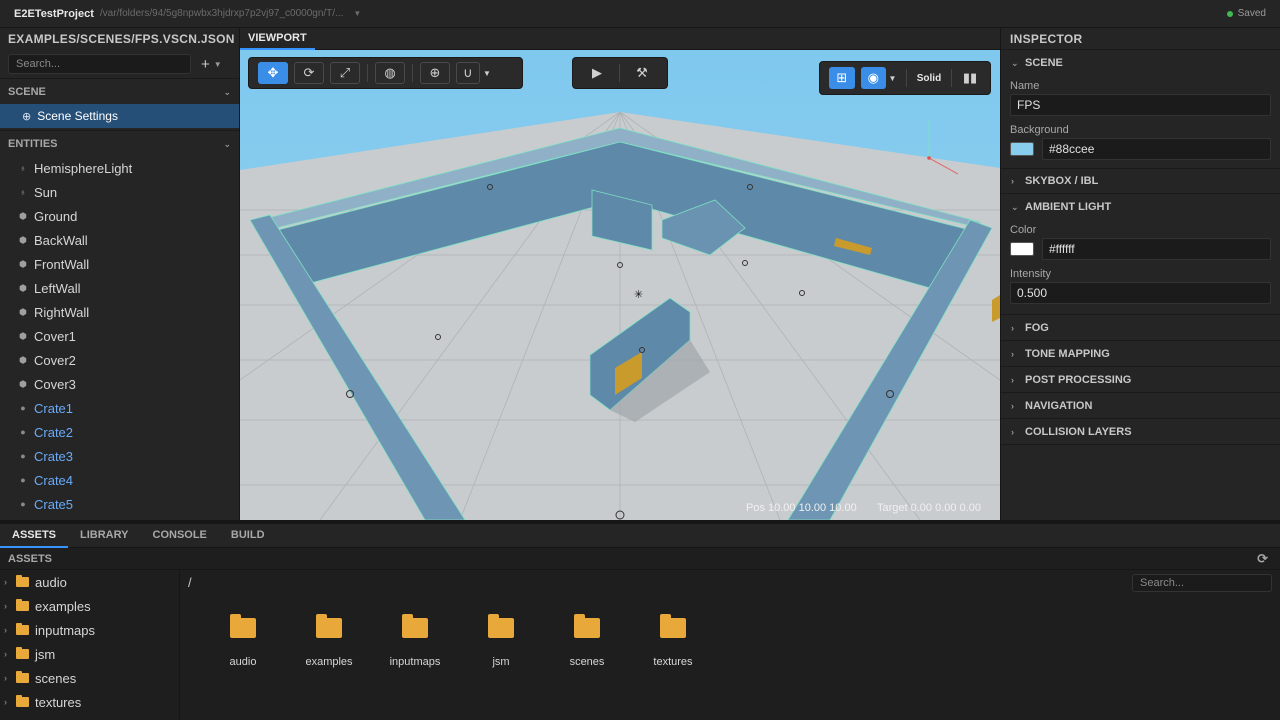 The image size is (1280, 720). Describe the element at coordinates (642, 73) in the screenshot. I see `build-hammer-icon: ⚒` at that location.